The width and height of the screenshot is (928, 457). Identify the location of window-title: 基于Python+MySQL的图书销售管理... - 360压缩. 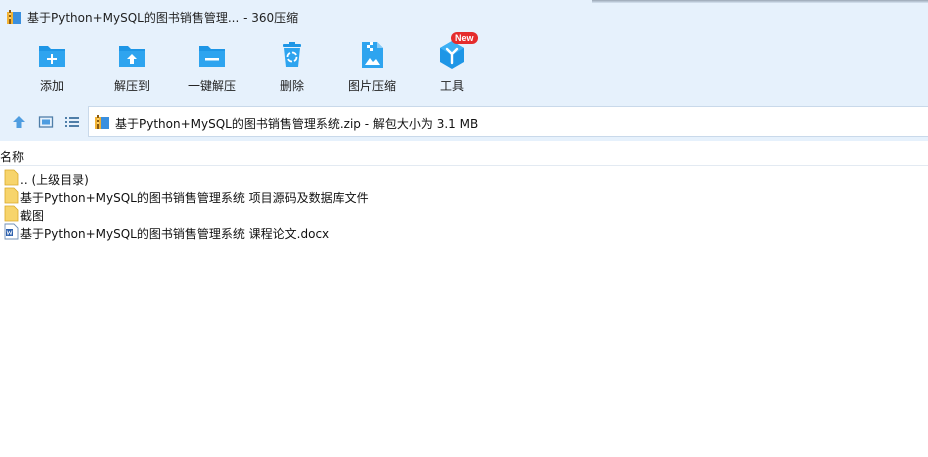
(163, 18).